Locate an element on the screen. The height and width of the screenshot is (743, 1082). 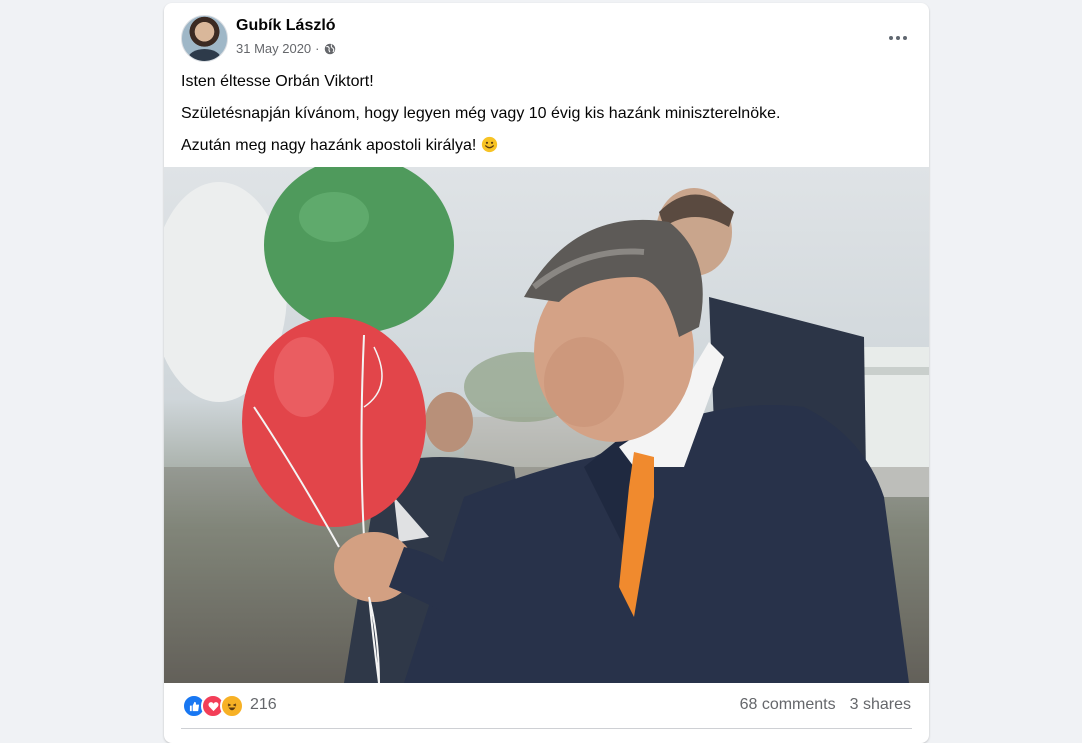
smiley-emoji-icon is located at coordinates (489, 144).